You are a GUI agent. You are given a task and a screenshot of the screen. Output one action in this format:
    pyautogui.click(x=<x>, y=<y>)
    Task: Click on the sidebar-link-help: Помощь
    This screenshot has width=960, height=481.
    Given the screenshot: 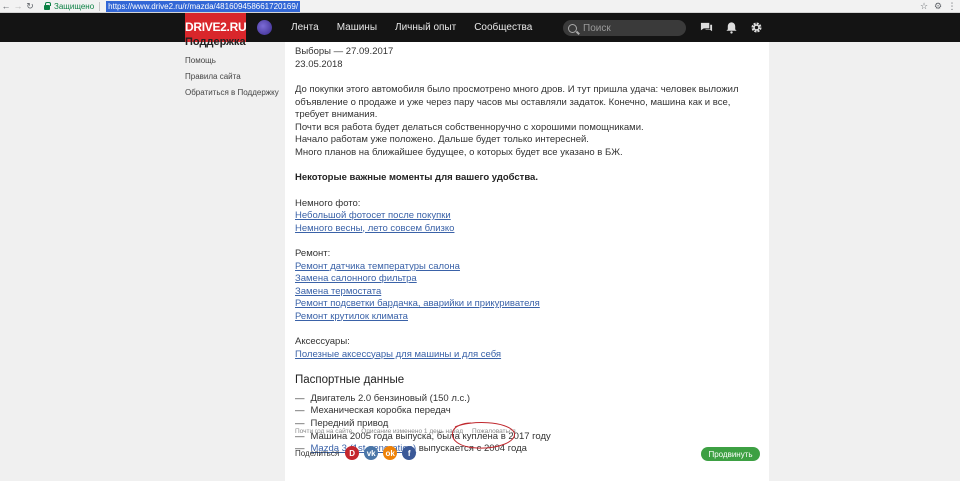 What is the action you would take?
    pyautogui.click(x=232, y=60)
    